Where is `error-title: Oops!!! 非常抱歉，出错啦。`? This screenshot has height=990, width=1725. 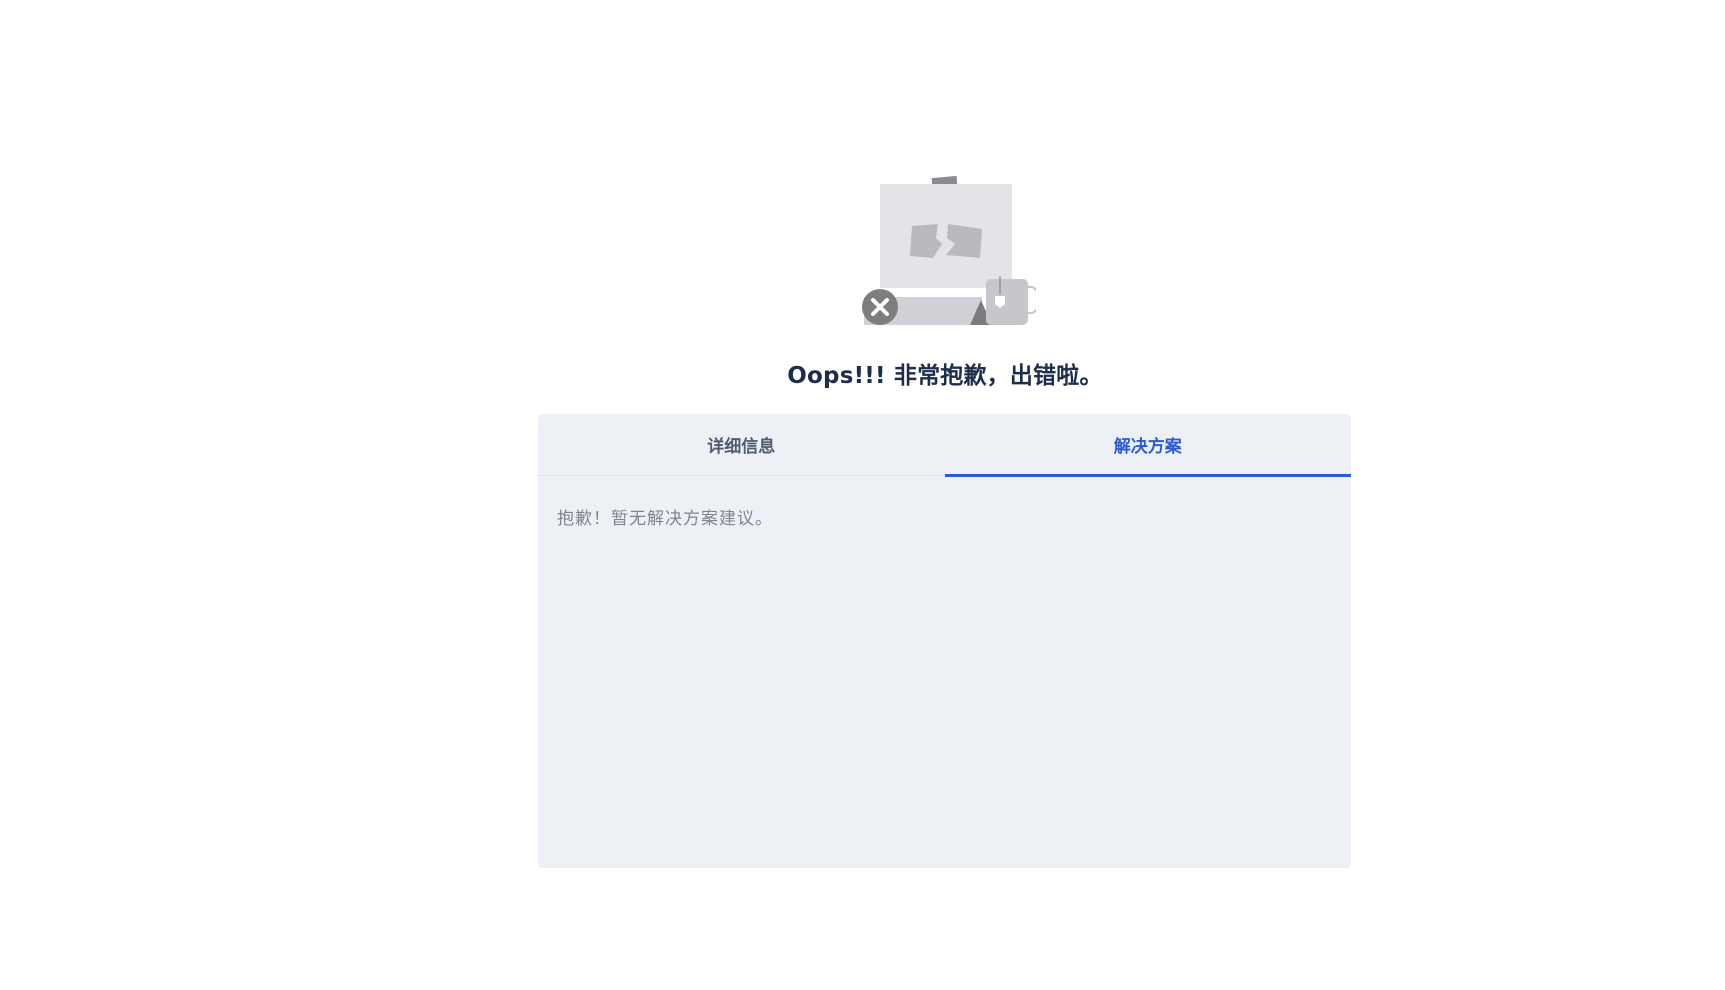
error-title: Oops!!! 非常抱歉，出错啦。 is located at coordinates (945, 376).